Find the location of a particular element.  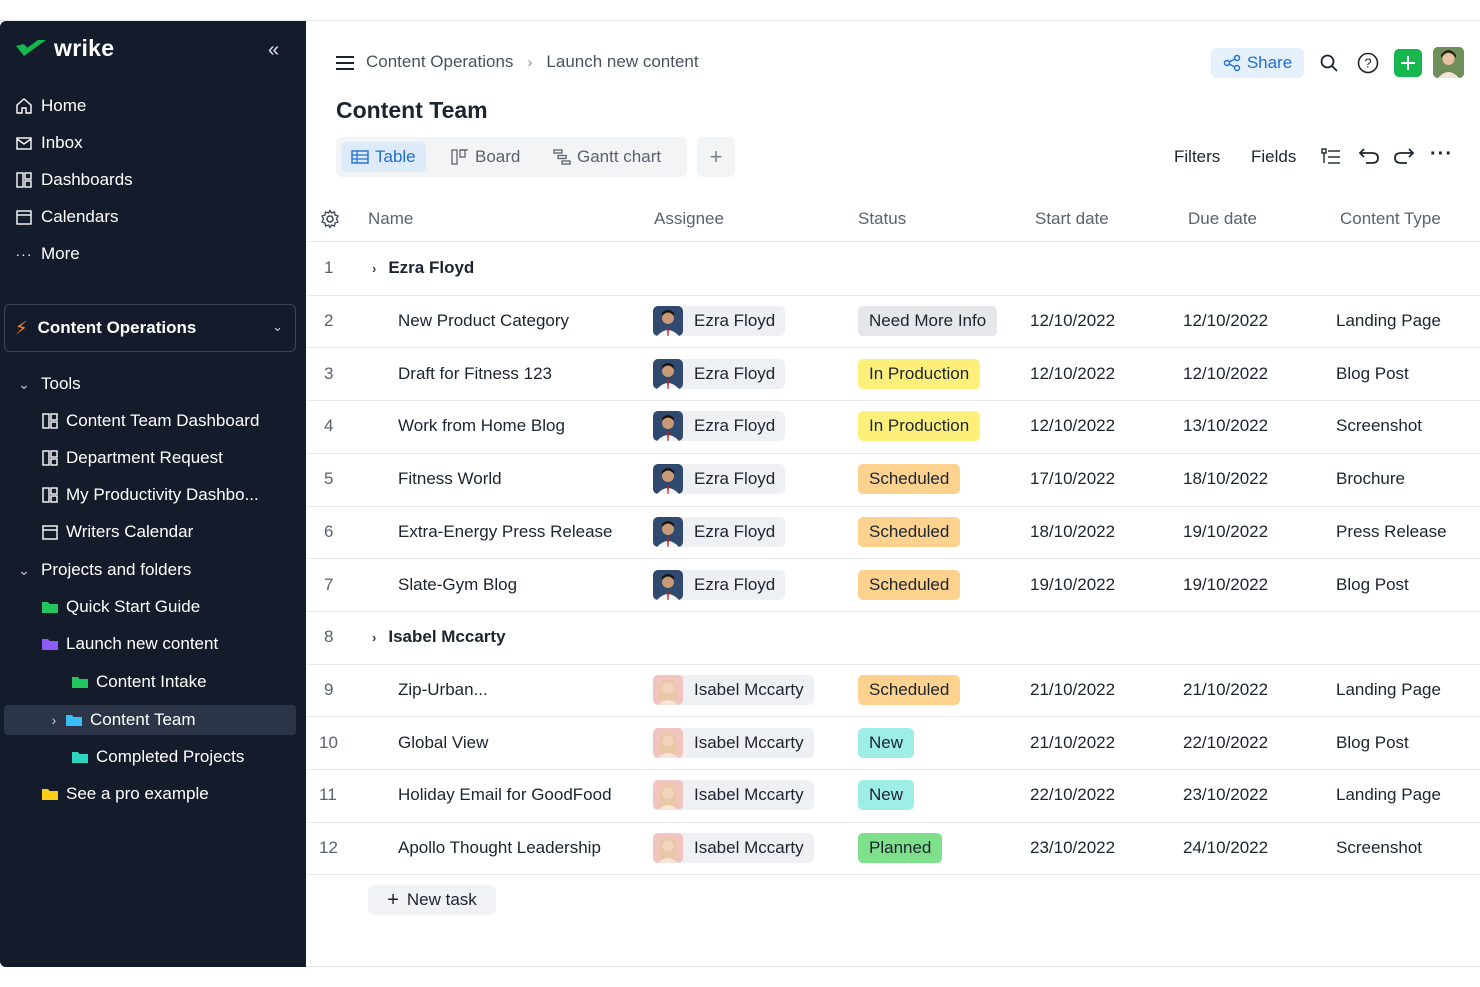

sidebar-item-department-request: Department Request is located at coordinates (131, 458).